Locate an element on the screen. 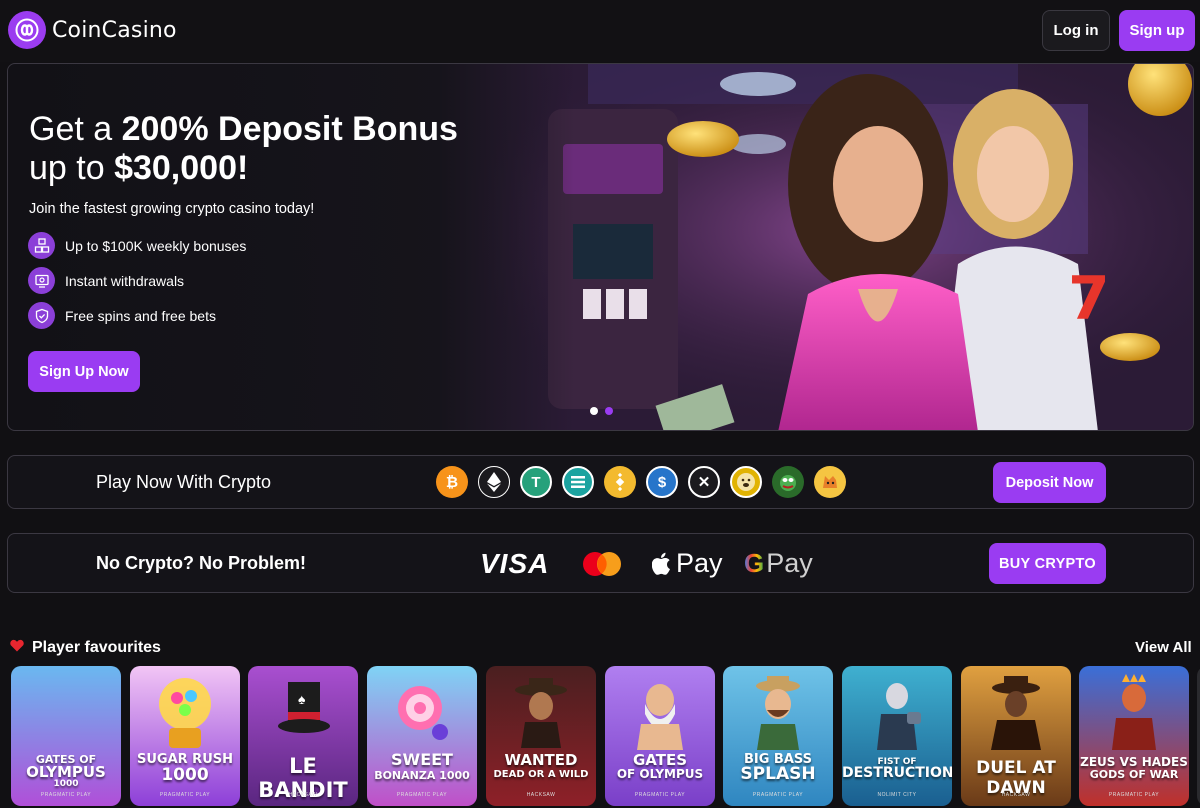 Image resolution: width=1200 pixels, height=808 pixels. apple-pay-logo: Pay is located at coordinates (687, 563).